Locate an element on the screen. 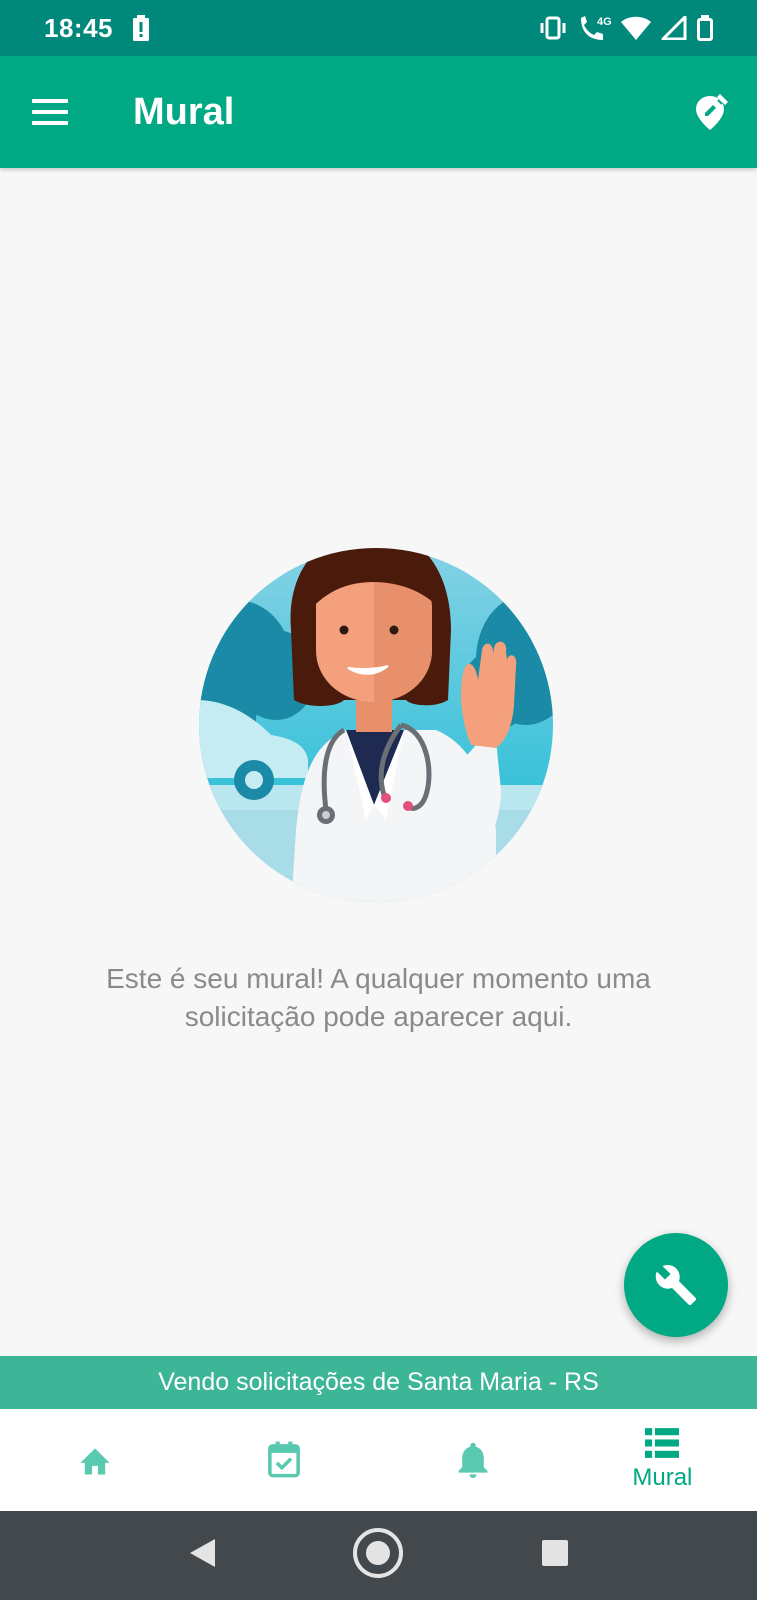 This screenshot has width=757, height=1600. edit-location-button is located at coordinates (712, 112).